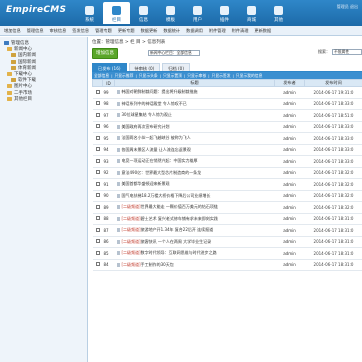 The height and width of the screenshot is (362, 362). I want to click on menu-item-6: 数据更新, so click(149, 31).